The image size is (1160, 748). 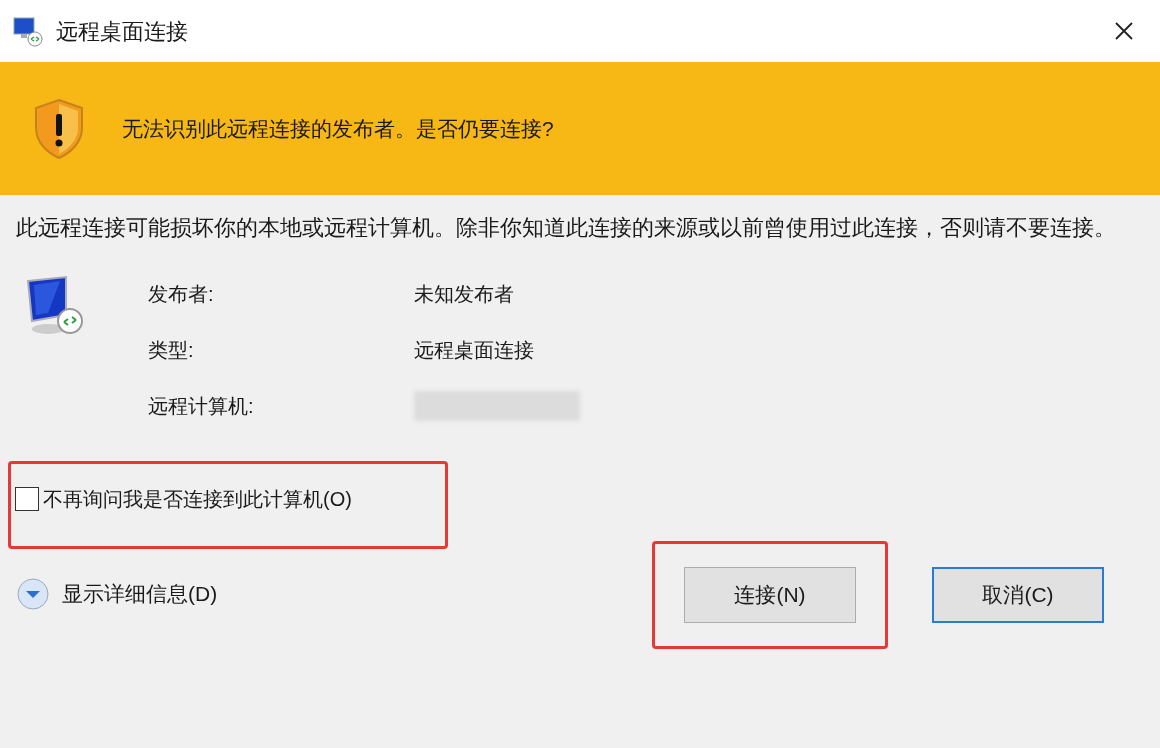 What do you see at coordinates (464, 294) in the screenshot?
I see `detail-value: 未知发布者` at bounding box center [464, 294].